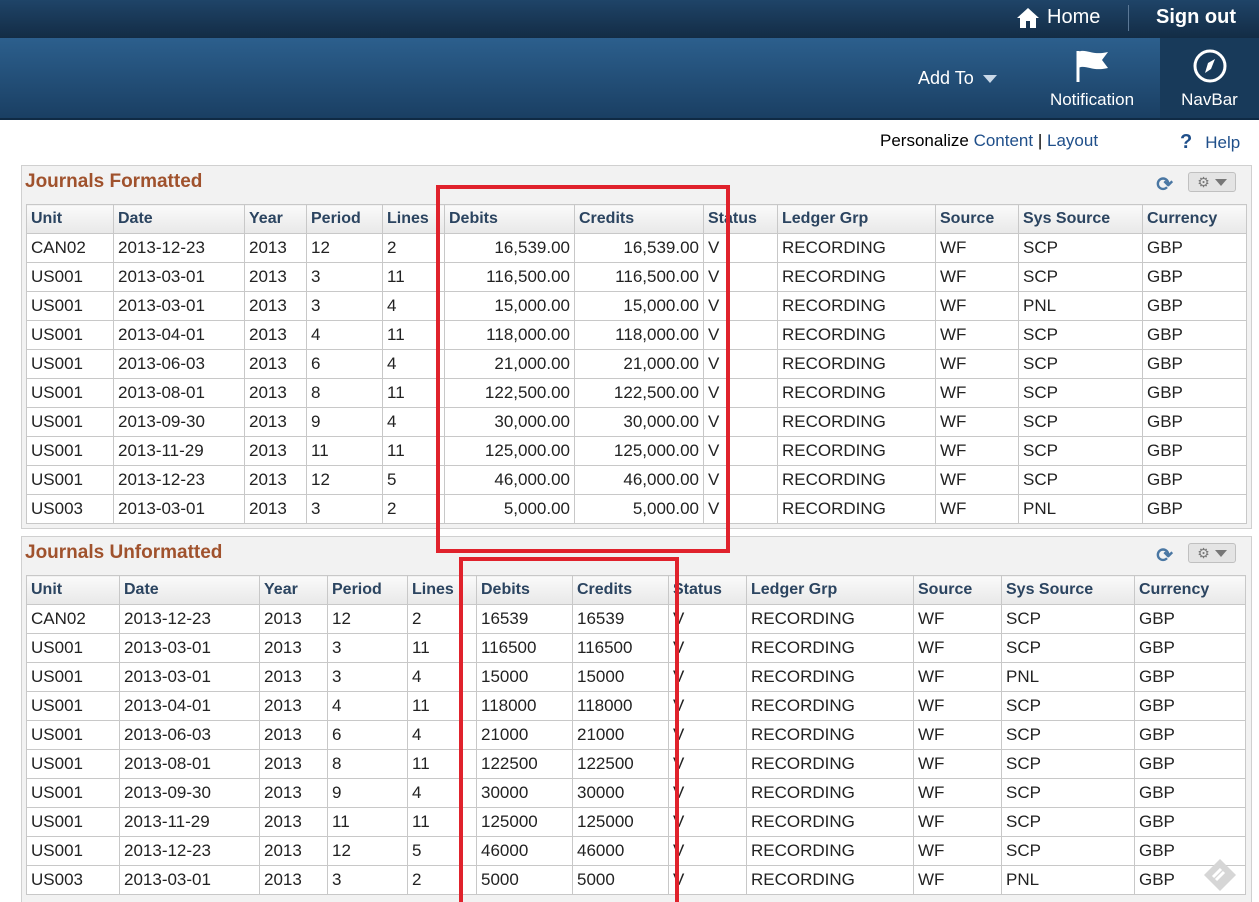 This screenshot has height=902, width=1259. Describe the element at coordinates (442, 677) in the screenshot. I see `table-cell: 4` at that location.